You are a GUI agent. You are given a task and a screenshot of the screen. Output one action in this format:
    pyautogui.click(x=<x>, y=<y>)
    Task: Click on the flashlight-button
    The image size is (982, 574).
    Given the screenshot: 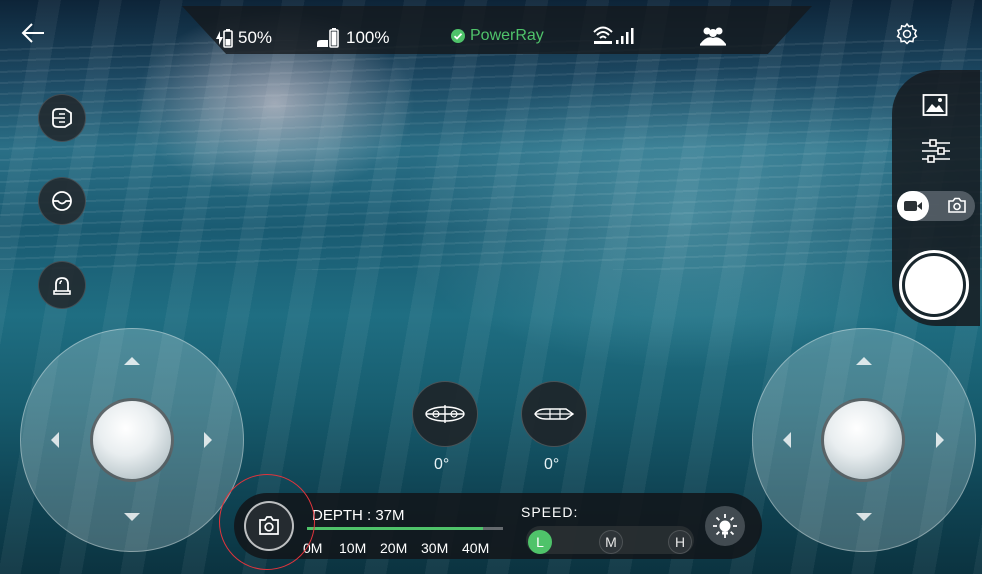 What is the action you would take?
    pyautogui.click(x=62, y=118)
    